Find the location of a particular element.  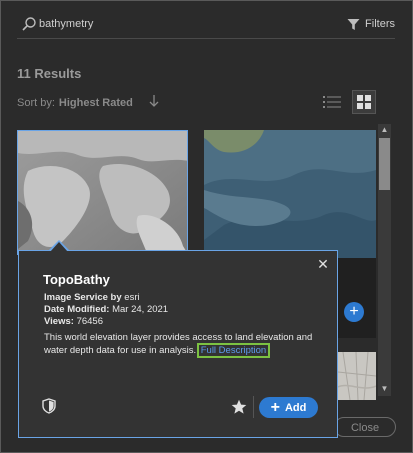

filters-label: Filters is located at coordinates (380, 24).